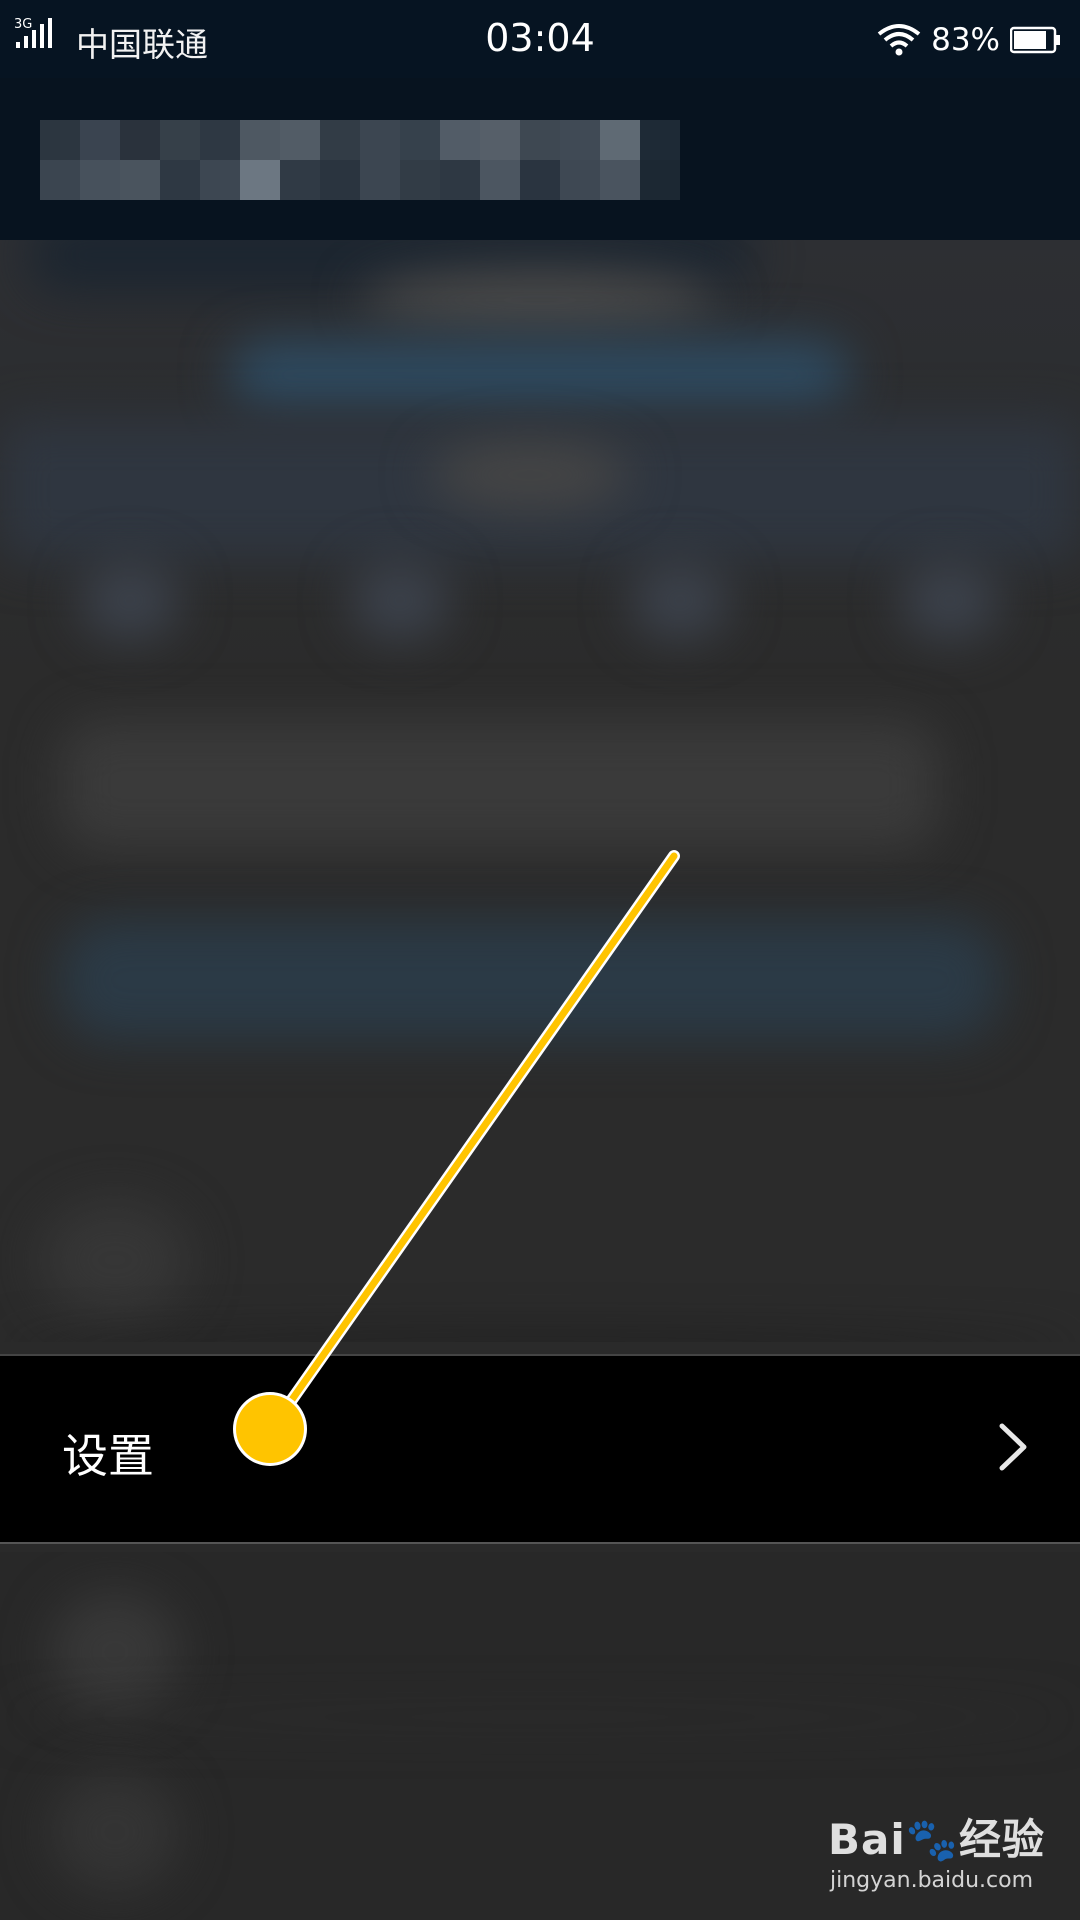  Describe the element at coordinates (932, 1880) in the screenshot. I see `watermark-url: jingyan.baidu.com` at that location.